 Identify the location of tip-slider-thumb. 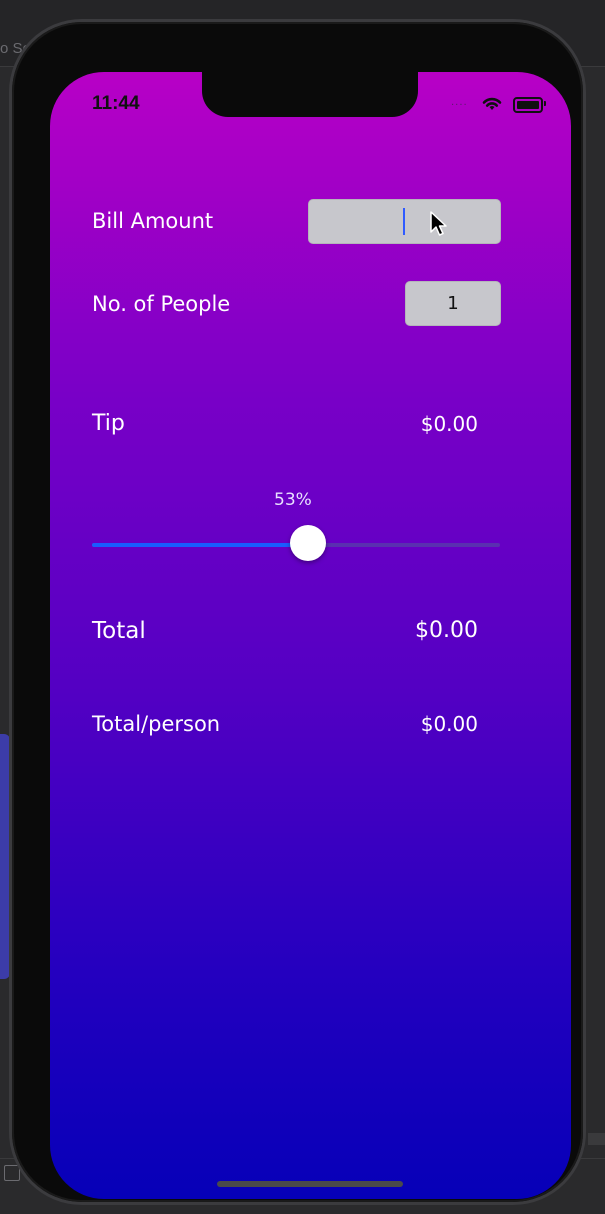
(308, 543).